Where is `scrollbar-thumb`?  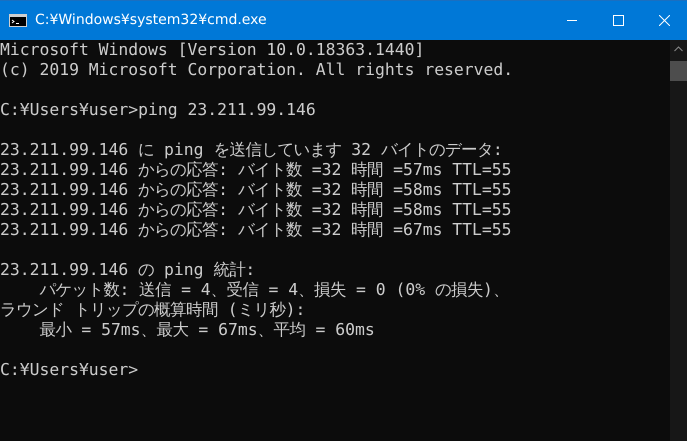
scrollbar-thumb is located at coordinates (678, 71).